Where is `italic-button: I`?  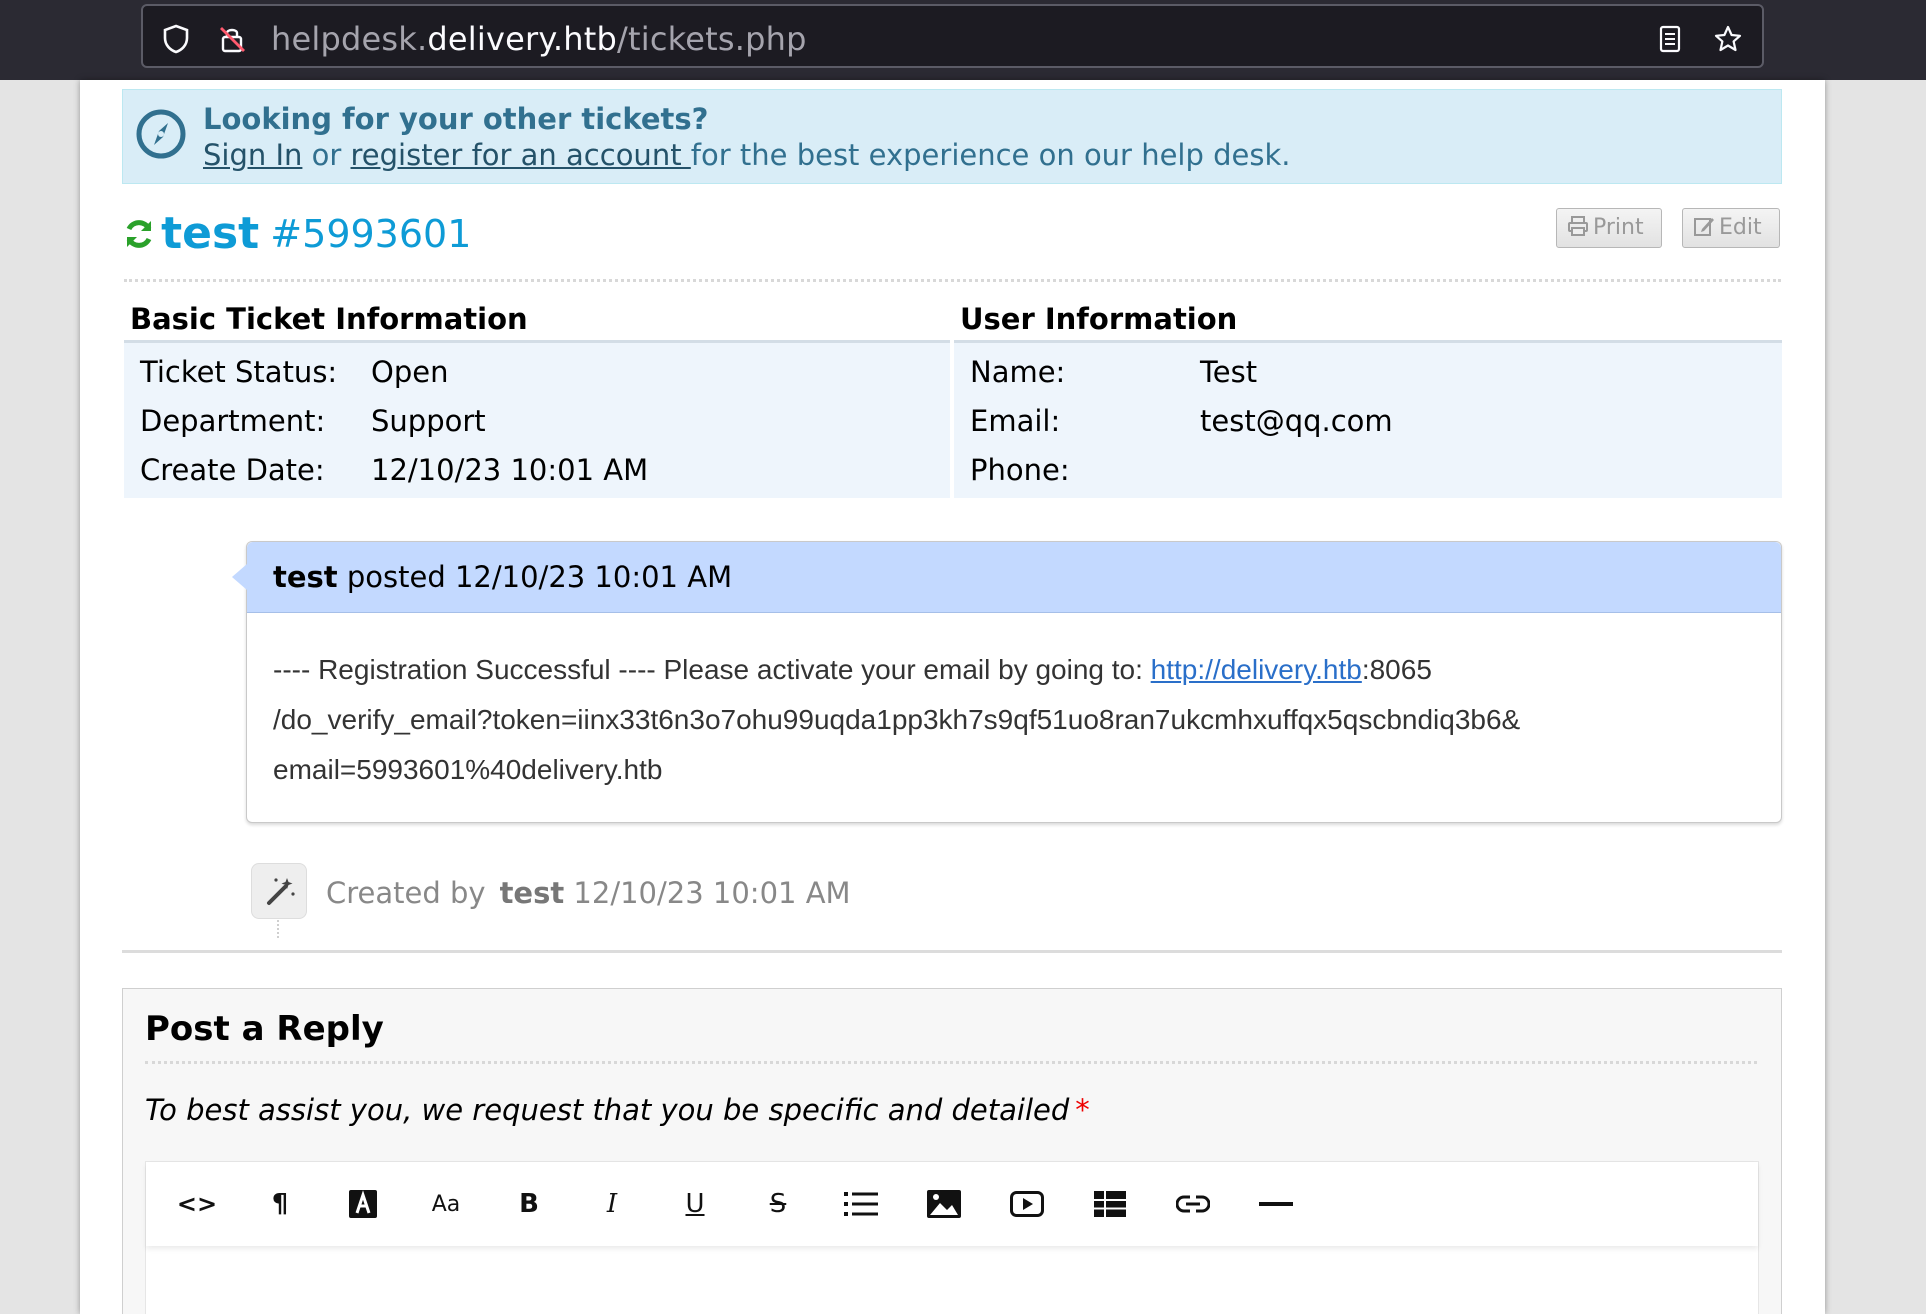 italic-button: I is located at coordinates (612, 1204).